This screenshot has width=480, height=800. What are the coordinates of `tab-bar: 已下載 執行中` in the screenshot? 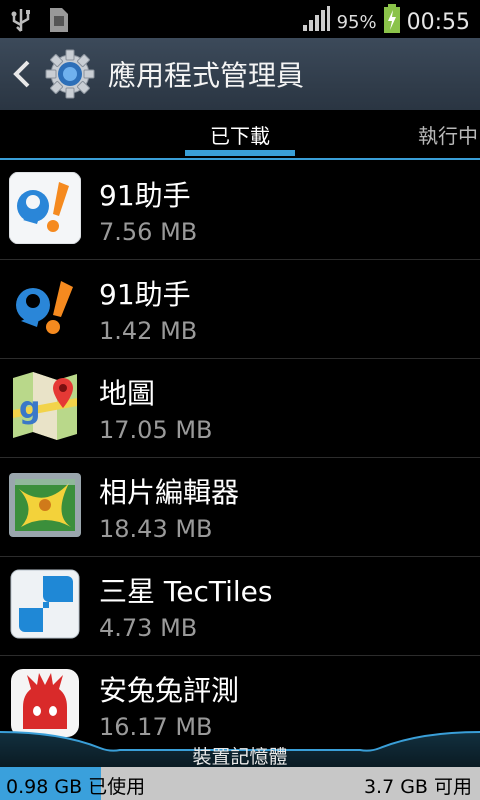 It's located at (240, 135).